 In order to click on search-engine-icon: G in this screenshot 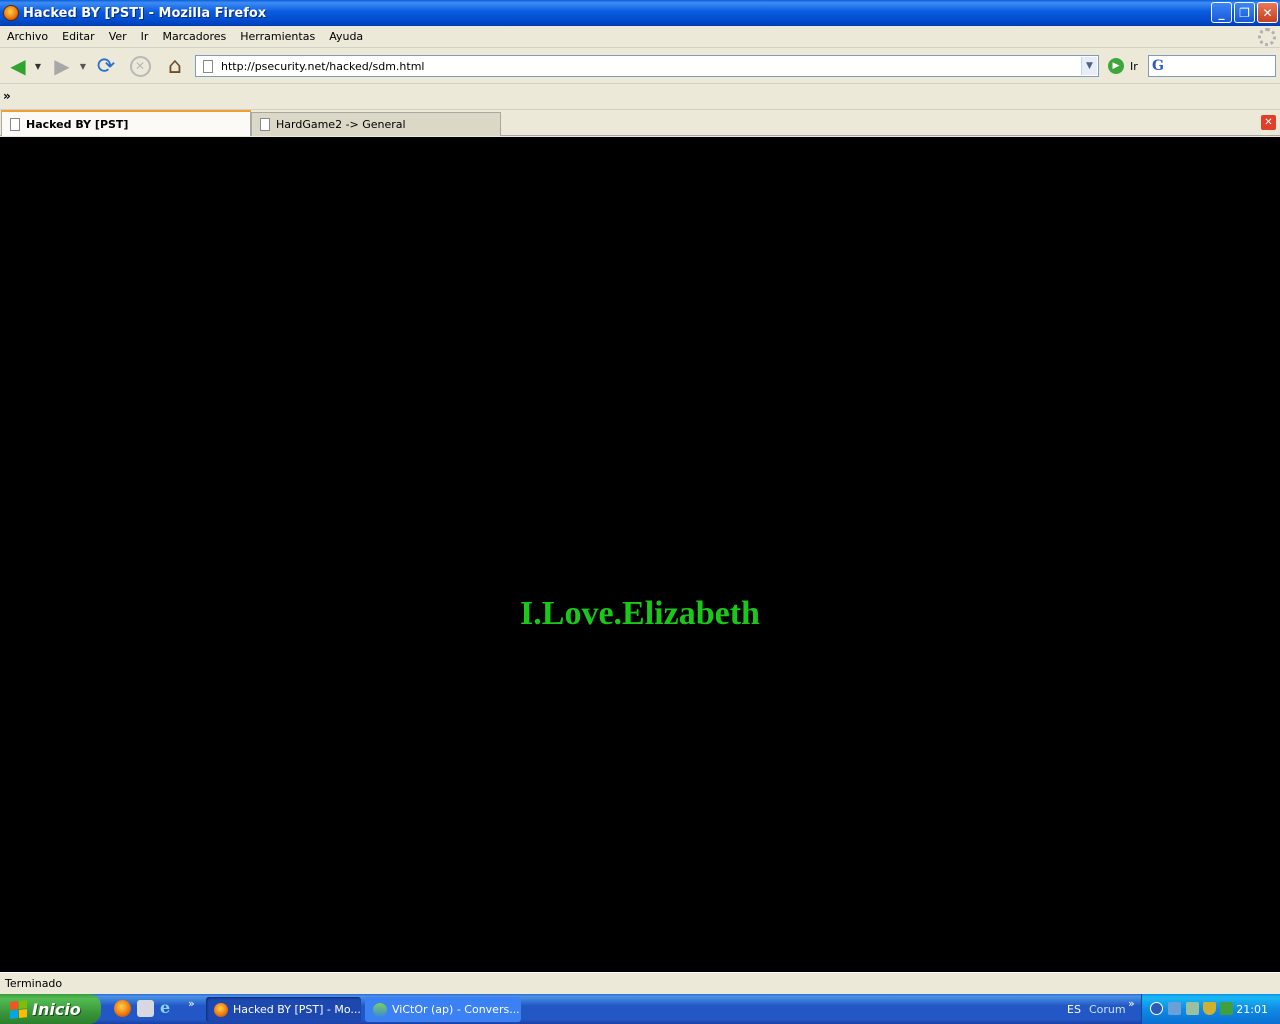, I will do `click(1162, 66)`.